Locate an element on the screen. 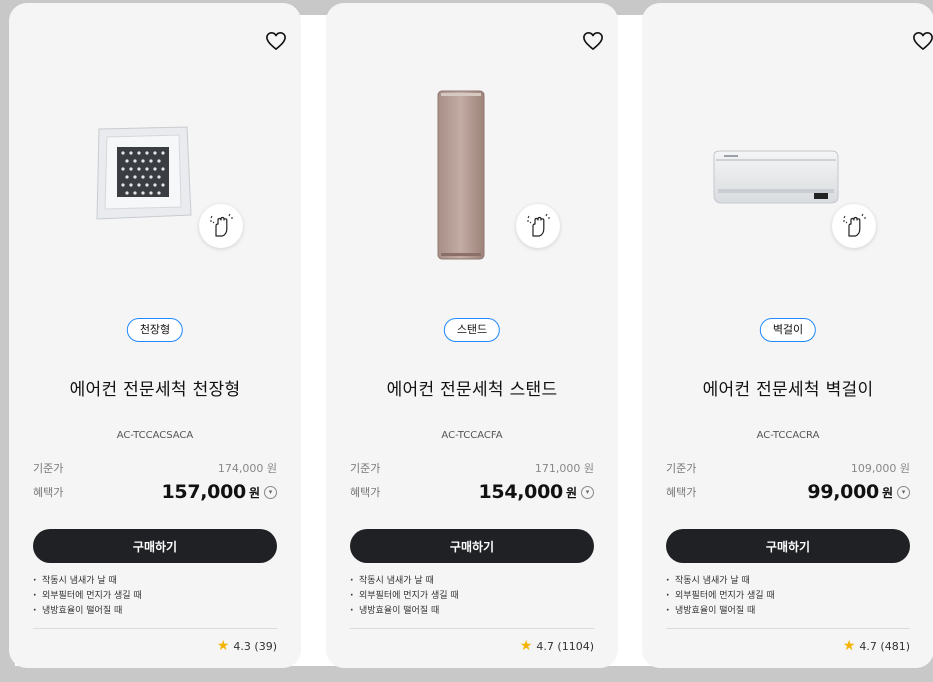  base-price-row: 기준가 174,000 원 is located at coordinates (155, 468).